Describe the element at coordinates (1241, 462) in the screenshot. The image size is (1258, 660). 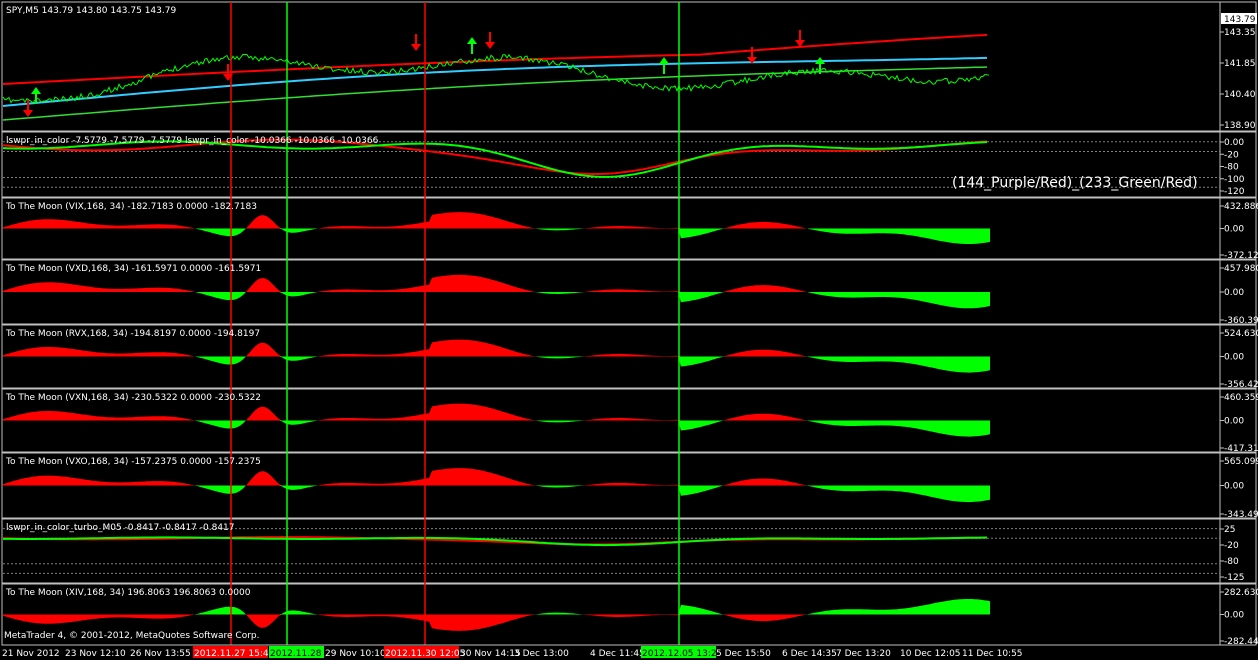
I see `axis-label: 565.099` at that location.